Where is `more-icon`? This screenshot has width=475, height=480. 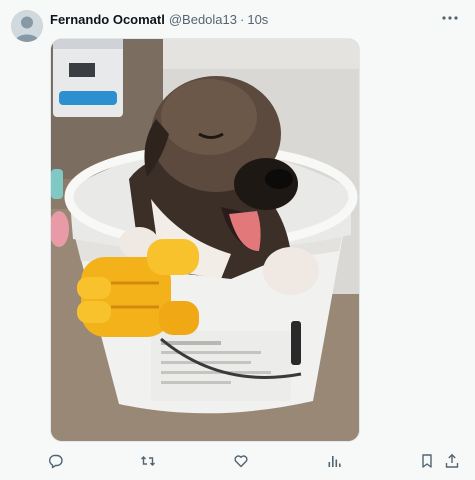 more-icon is located at coordinates (450, 18).